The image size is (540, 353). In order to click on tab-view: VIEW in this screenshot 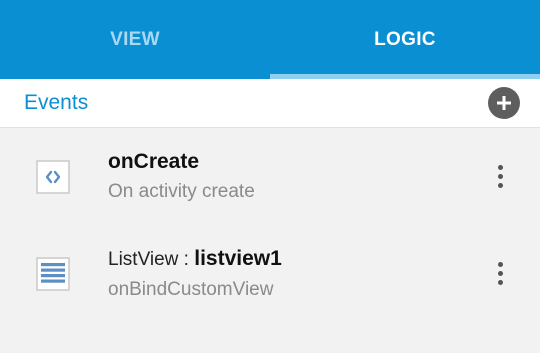, I will do `click(135, 39)`.